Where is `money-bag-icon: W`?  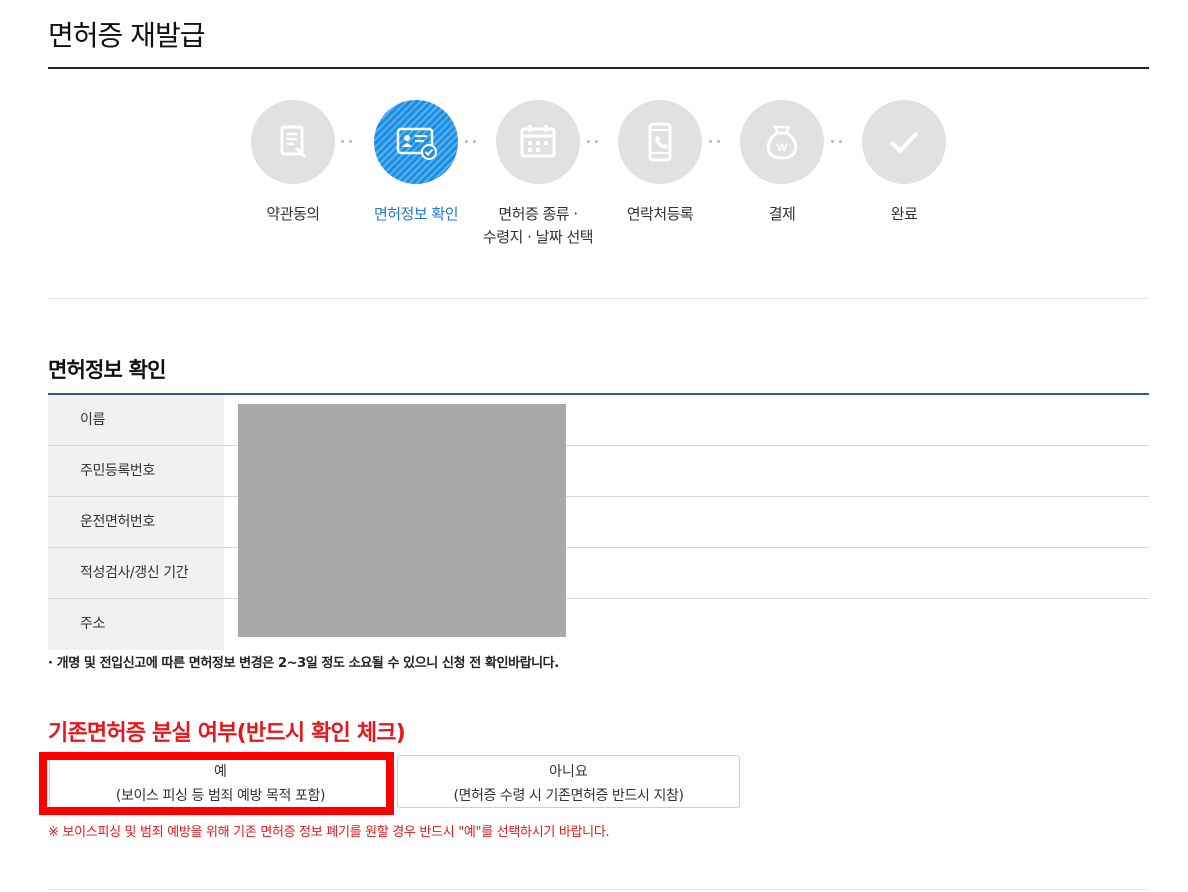
money-bag-icon: W is located at coordinates (782, 142).